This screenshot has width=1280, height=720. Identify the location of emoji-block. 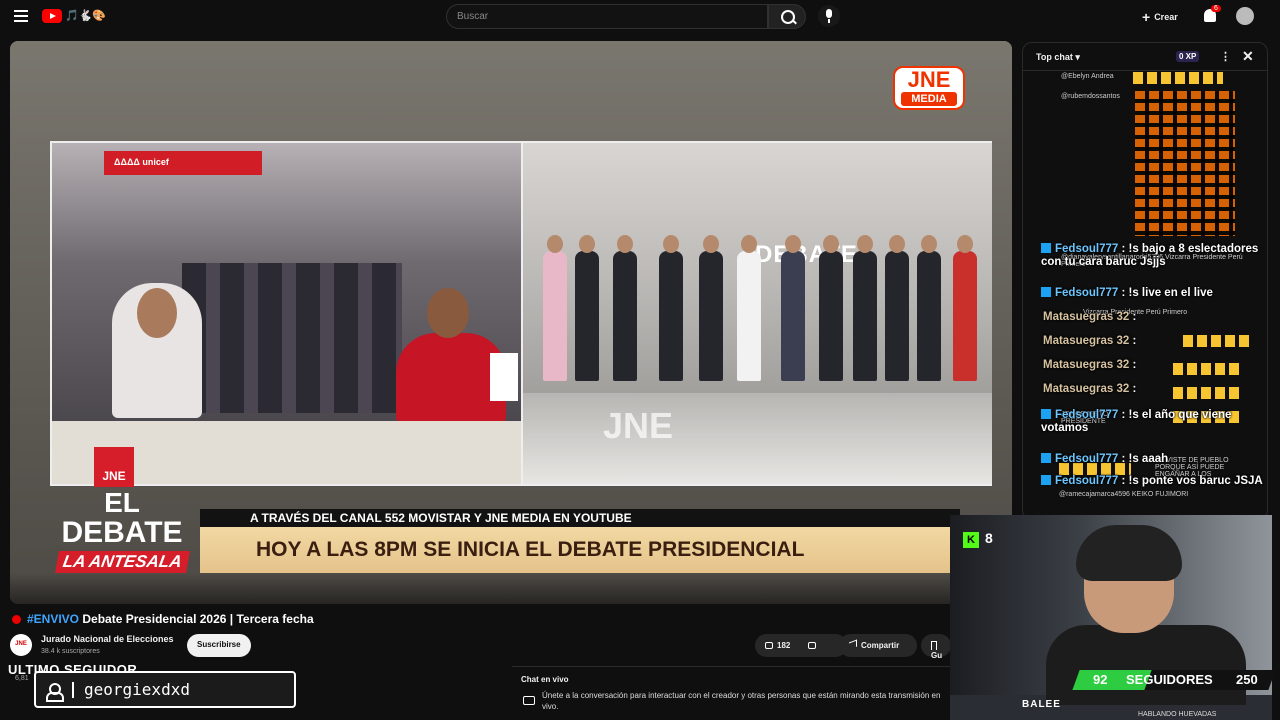
(1185, 163).